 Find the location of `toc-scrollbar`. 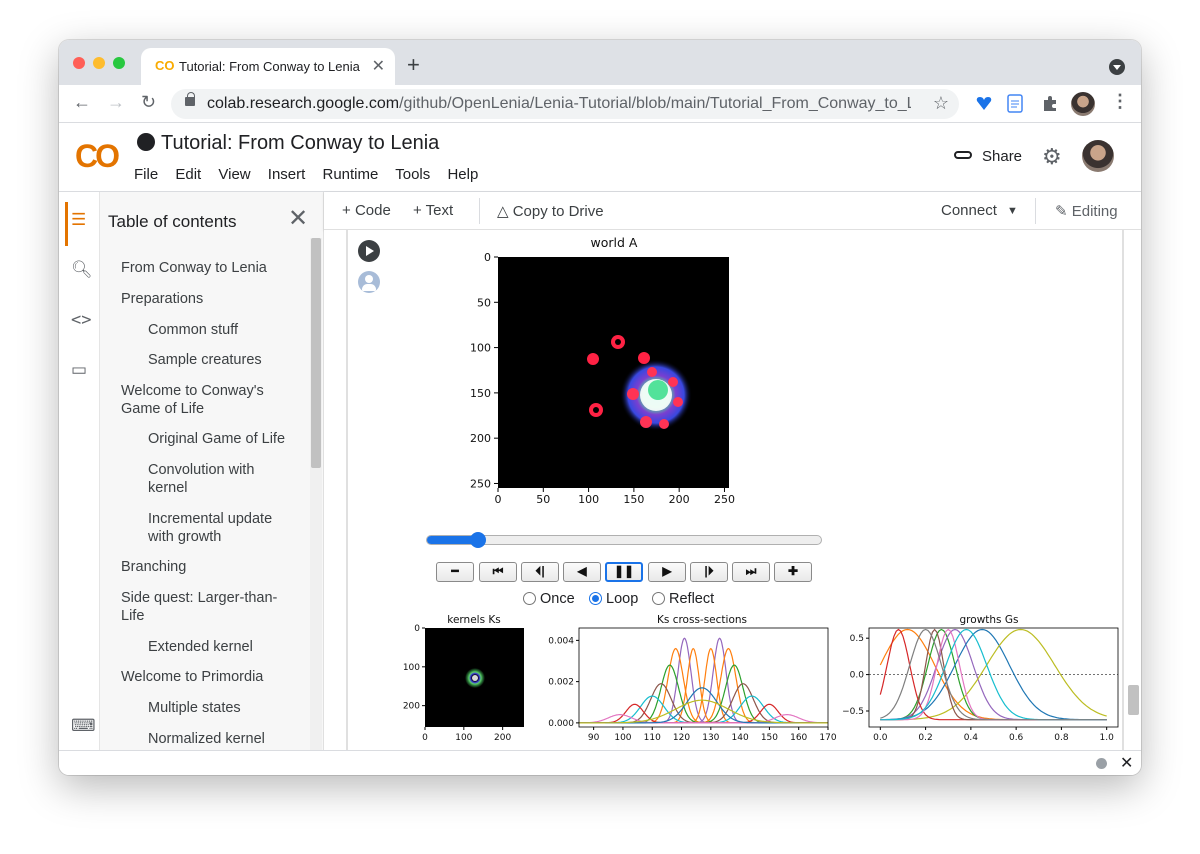

toc-scrollbar is located at coordinates (316, 494).